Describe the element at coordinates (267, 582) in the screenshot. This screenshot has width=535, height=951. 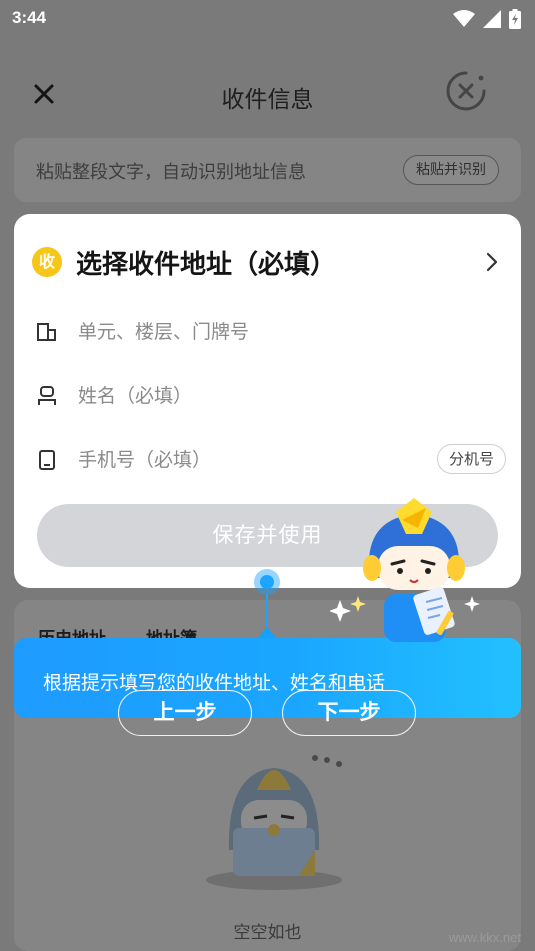
I see `guide-pointer-dot` at that location.